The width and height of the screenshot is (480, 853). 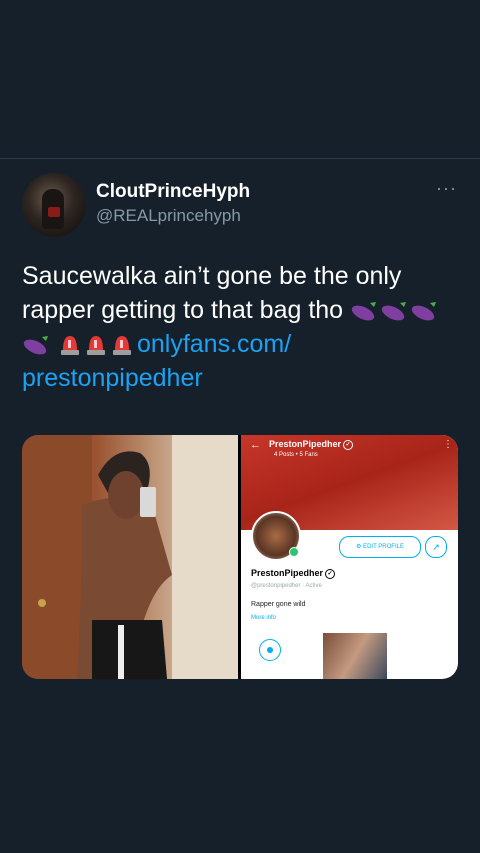 What do you see at coordinates (54, 205) in the screenshot?
I see `avatar` at bounding box center [54, 205].